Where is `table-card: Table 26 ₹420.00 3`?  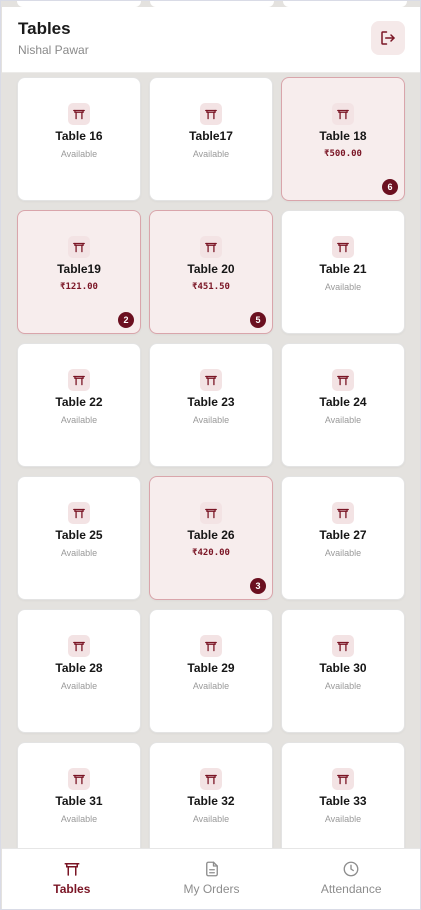
table-card: Table 26 ₹420.00 3 is located at coordinates (211, 538).